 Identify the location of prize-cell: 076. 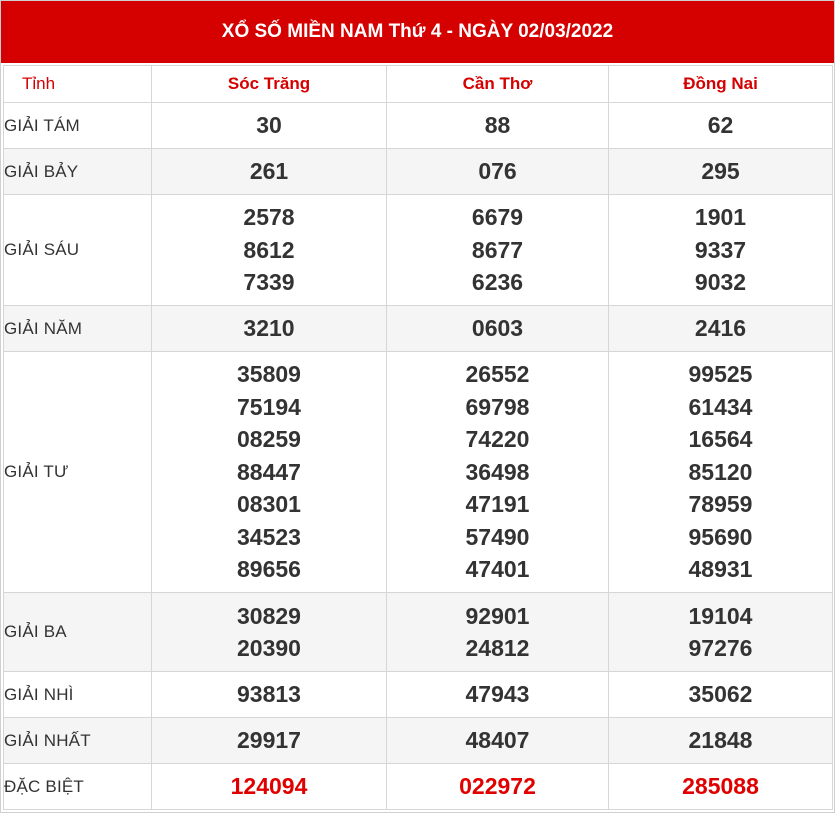
(497, 171).